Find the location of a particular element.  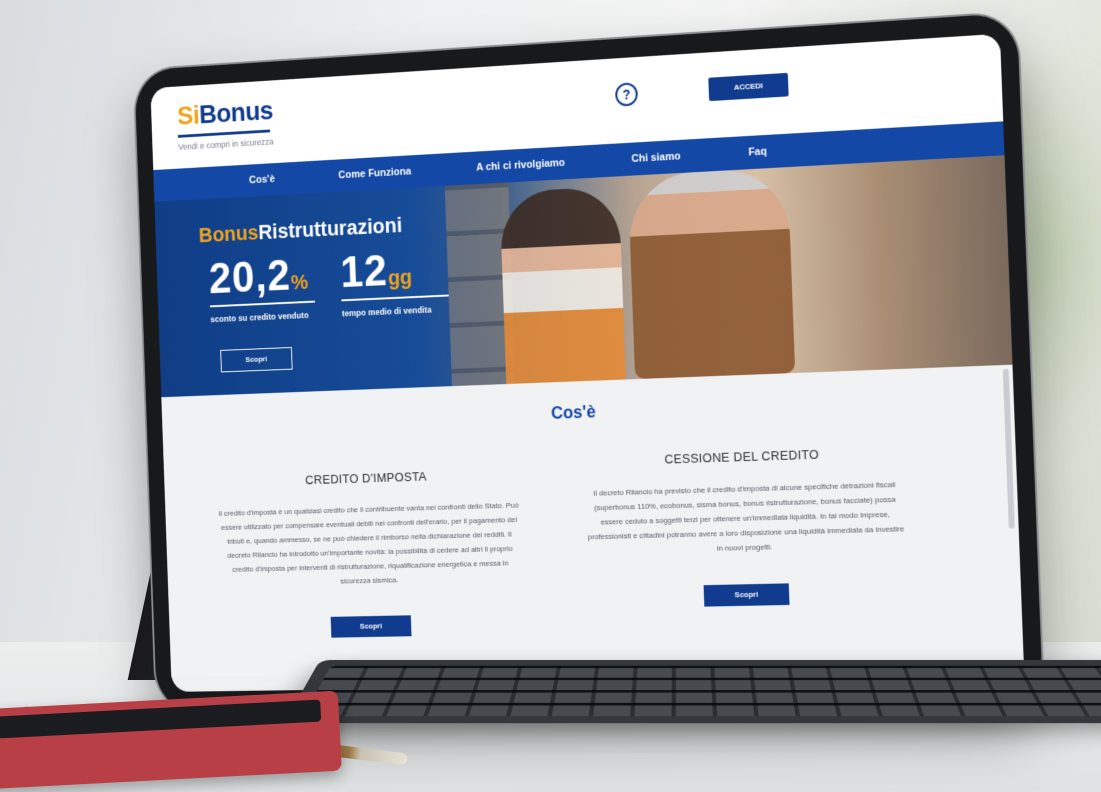

cessione-credito-title: CESSIONE DEL CREDITO is located at coordinates (742, 456).